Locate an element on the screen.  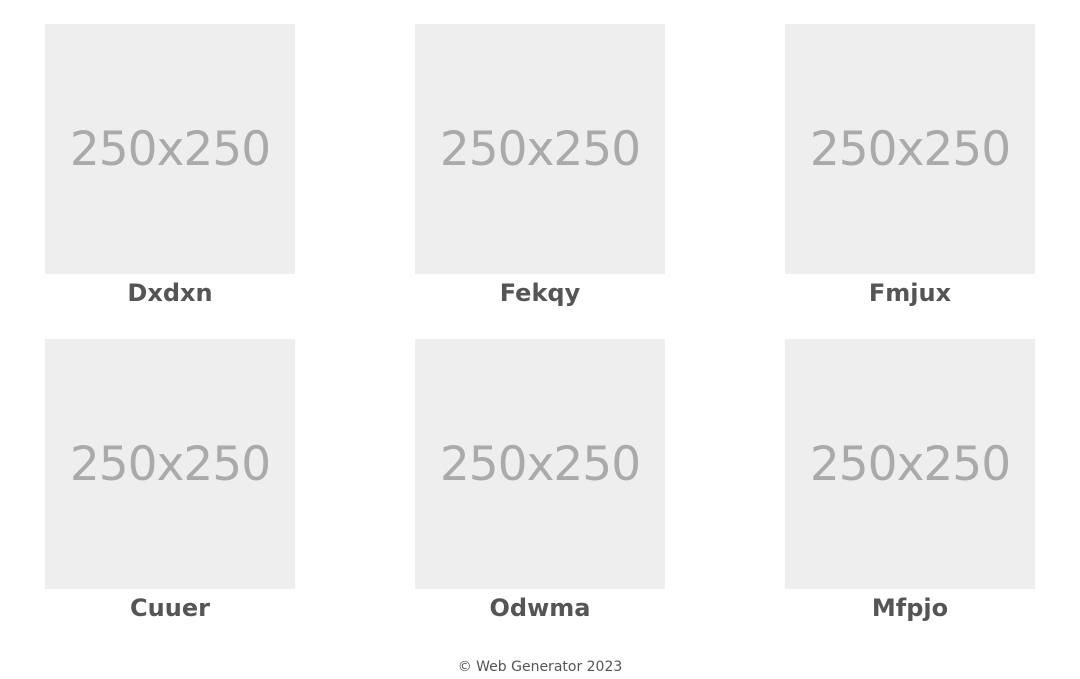
product-card: 250x250 Fmjux is located at coordinates (910, 166).